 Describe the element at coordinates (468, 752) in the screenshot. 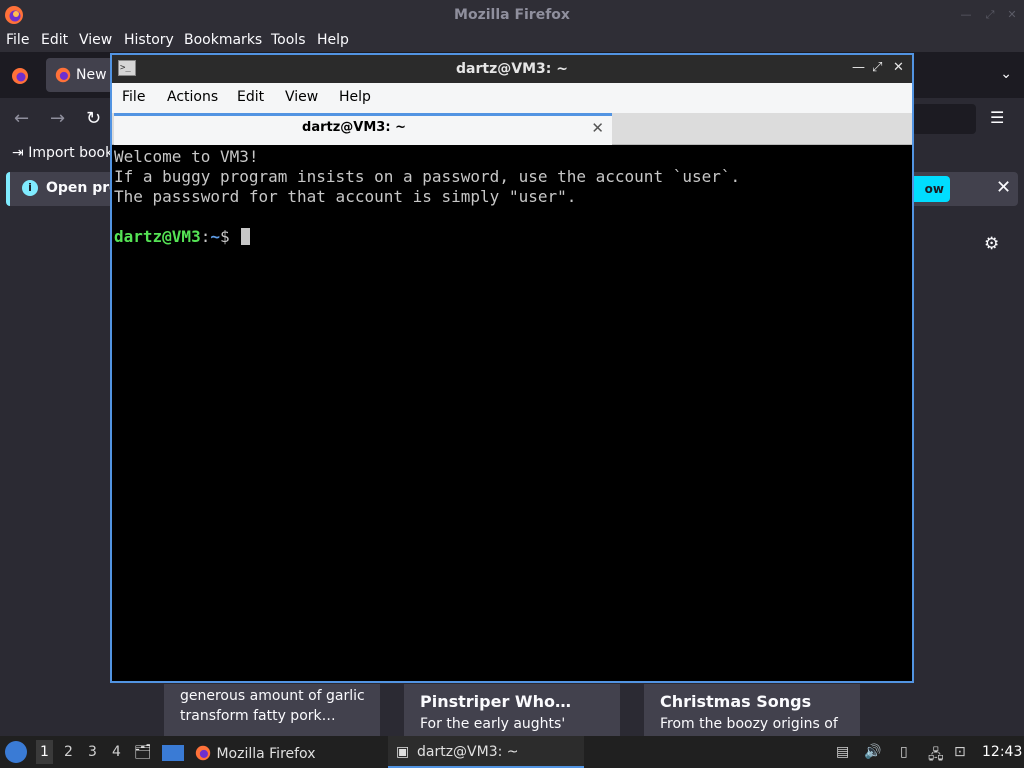

I see `task-label: dartz@VM3: ~` at that location.